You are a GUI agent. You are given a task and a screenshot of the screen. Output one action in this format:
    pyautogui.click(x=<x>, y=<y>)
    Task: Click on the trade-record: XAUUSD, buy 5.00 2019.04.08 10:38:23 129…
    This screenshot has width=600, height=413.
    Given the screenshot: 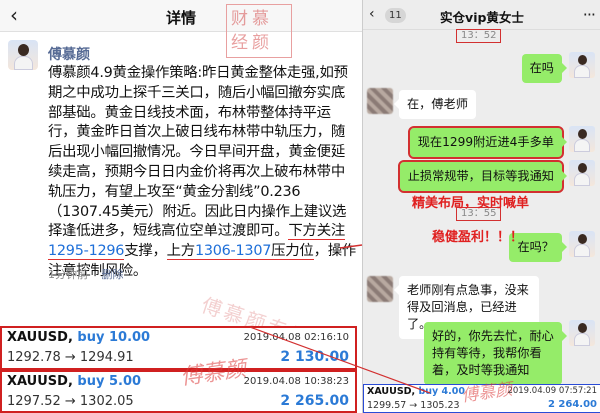 What is the action you would take?
    pyautogui.click(x=178, y=391)
    